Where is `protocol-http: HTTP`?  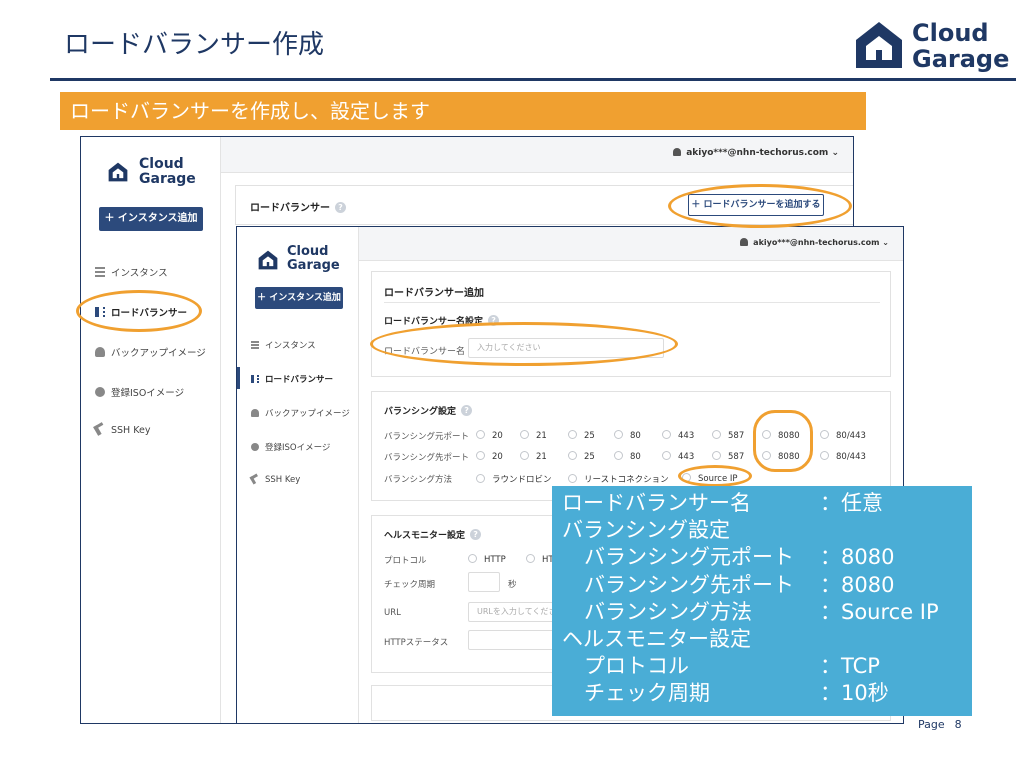
protocol-http: HTTP is located at coordinates (487, 559).